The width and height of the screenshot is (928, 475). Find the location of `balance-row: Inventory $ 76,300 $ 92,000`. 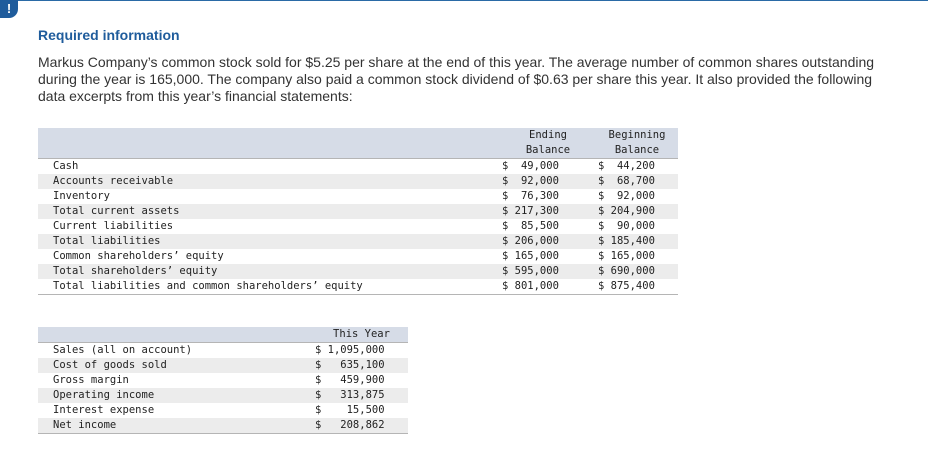

balance-row: Inventory $ 76,300 $ 92,000 is located at coordinates (358, 196).